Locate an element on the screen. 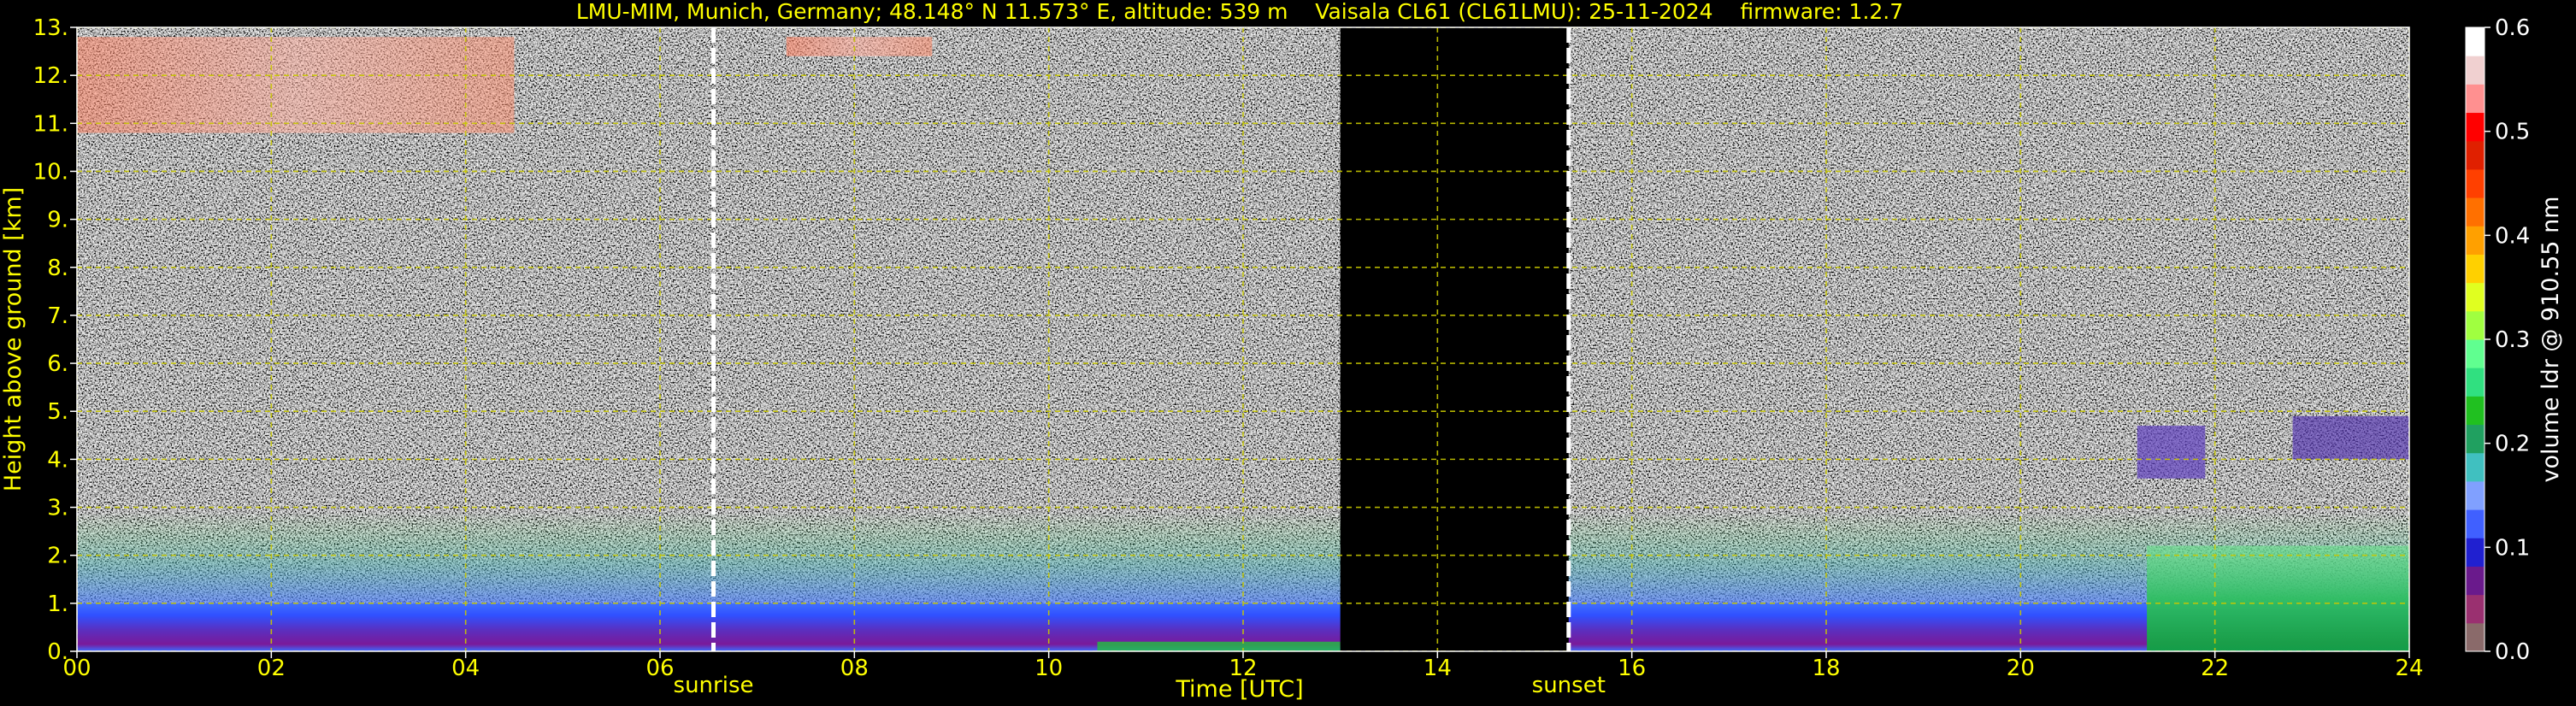  colorbar-label: volume ldr @ 910.55 nm is located at coordinates (2551, 340).